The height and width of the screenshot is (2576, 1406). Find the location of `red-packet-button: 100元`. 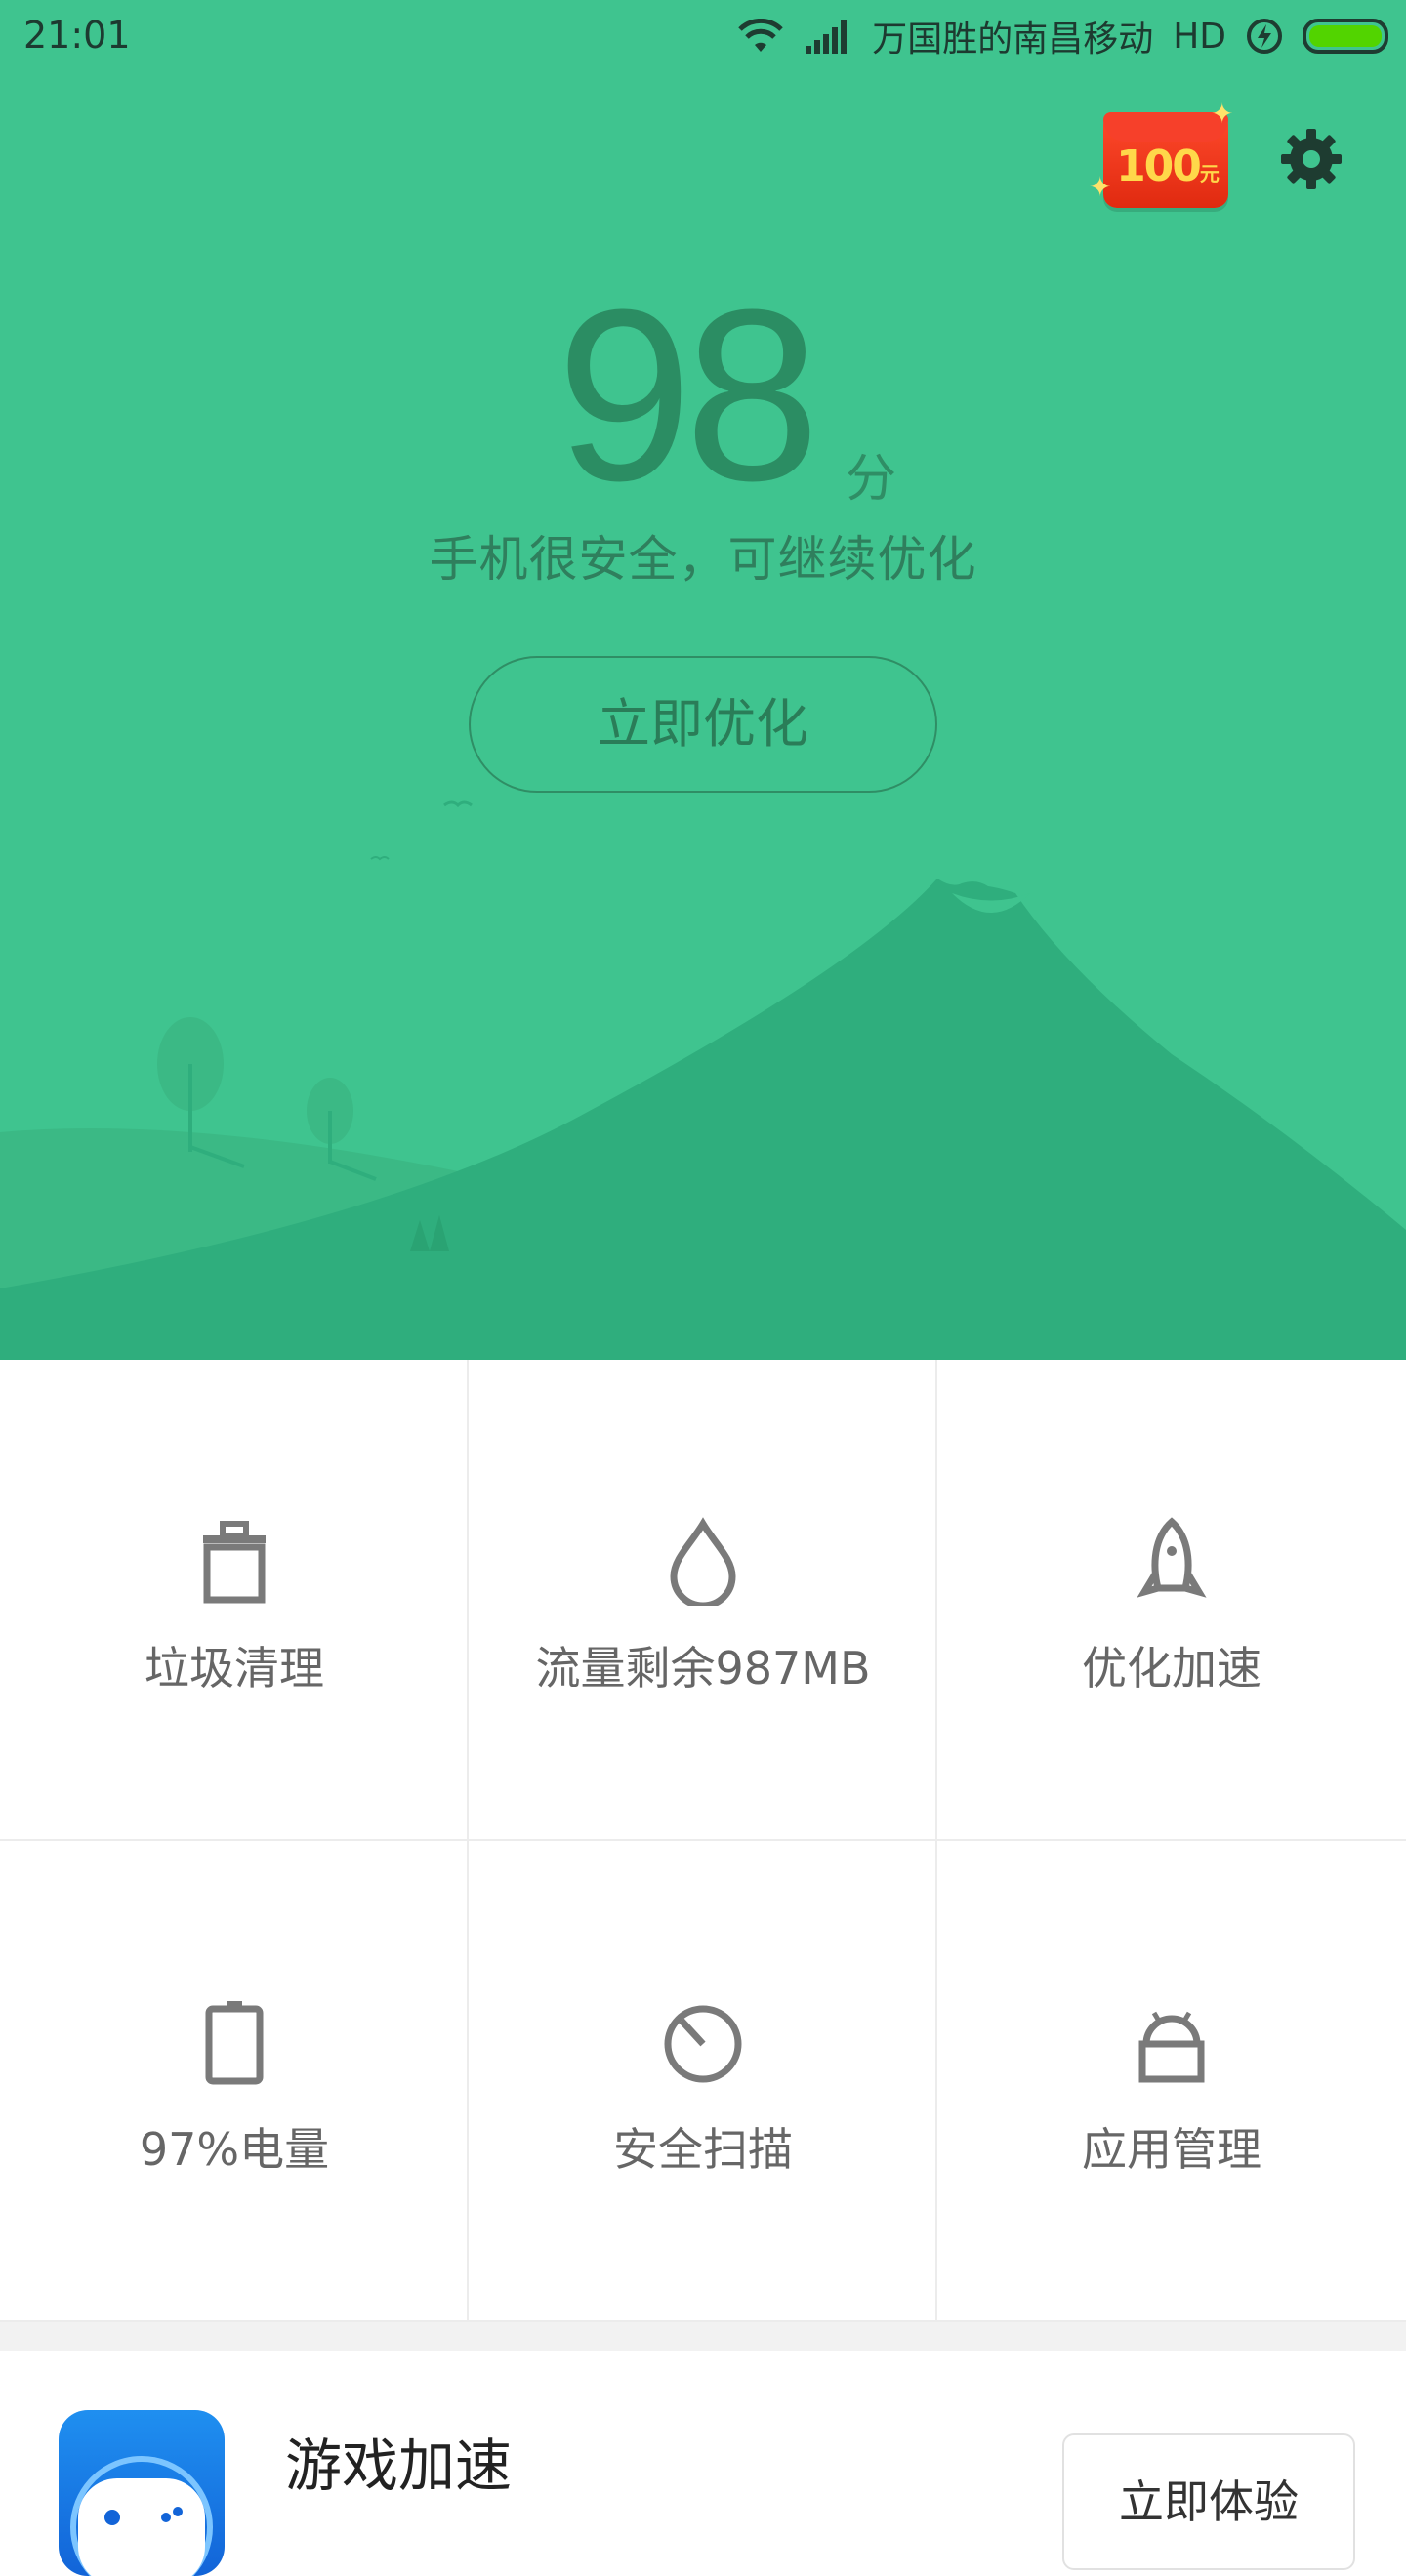

red-packet-button: 100元 is located at coordinates (1165, 160).